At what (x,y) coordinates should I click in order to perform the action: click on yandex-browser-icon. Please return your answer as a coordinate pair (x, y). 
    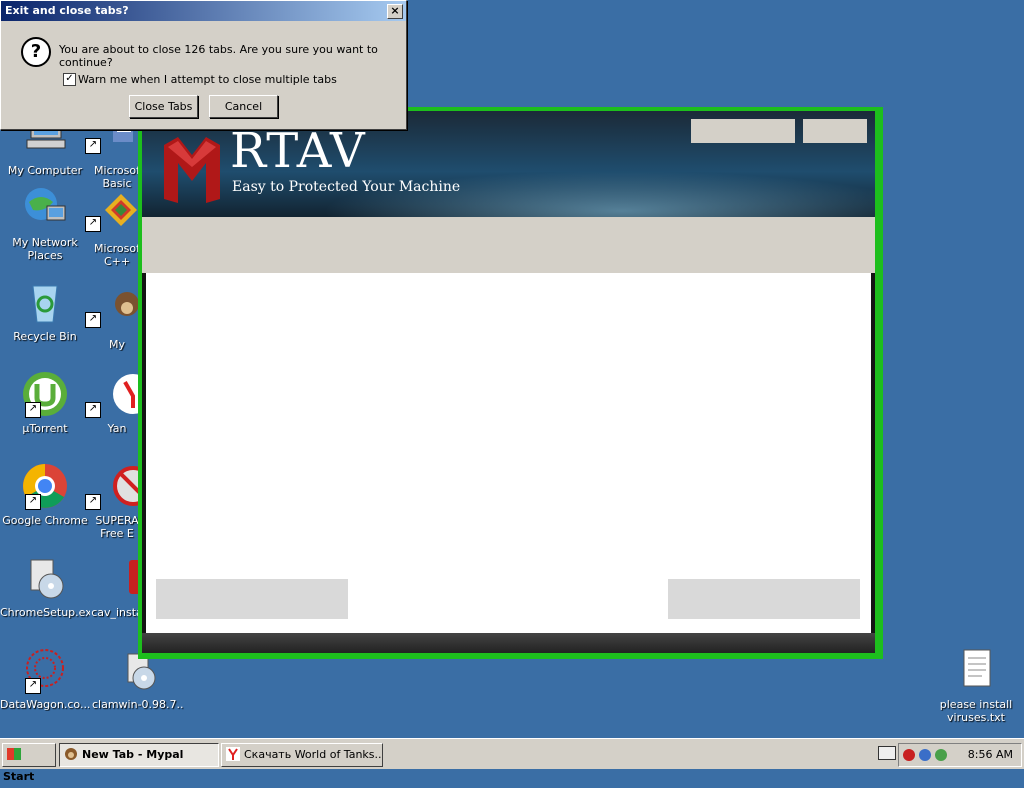
    Looking at the image, I should click on (233, 754).